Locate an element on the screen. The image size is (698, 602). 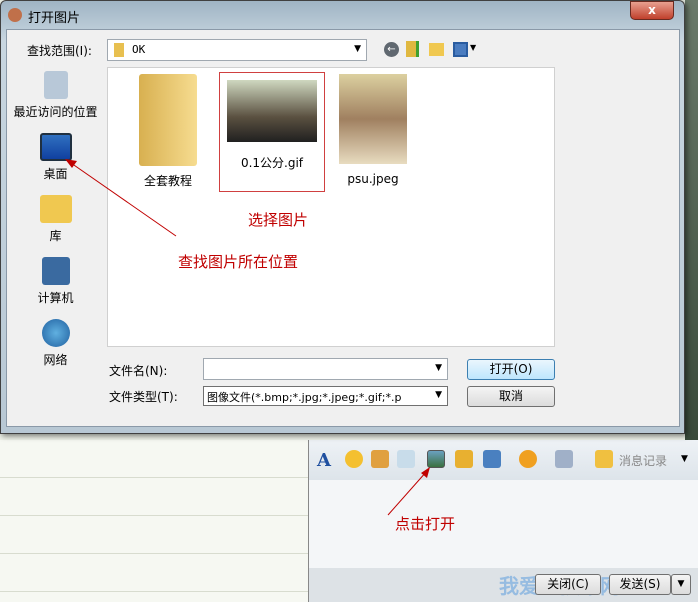
block-icon is located at coordinates (564, 459).